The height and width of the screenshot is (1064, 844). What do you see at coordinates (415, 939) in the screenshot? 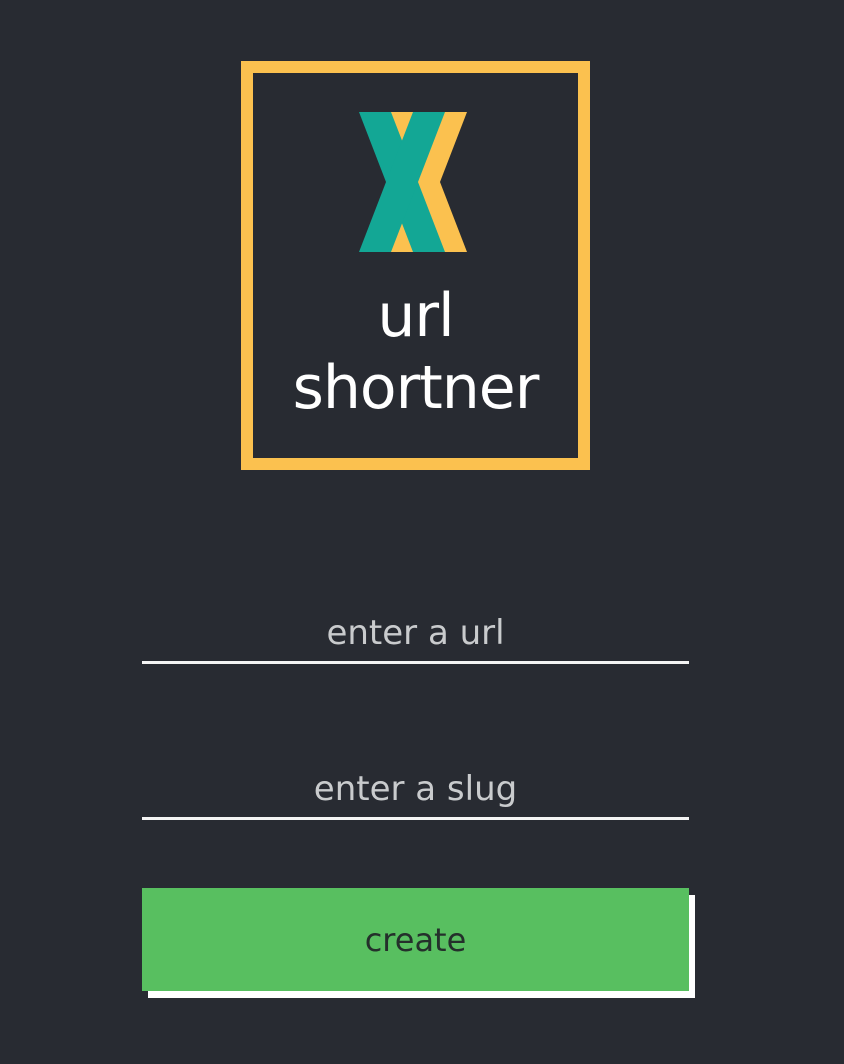
I see `create-button: create` at bounding box center [415, 939].